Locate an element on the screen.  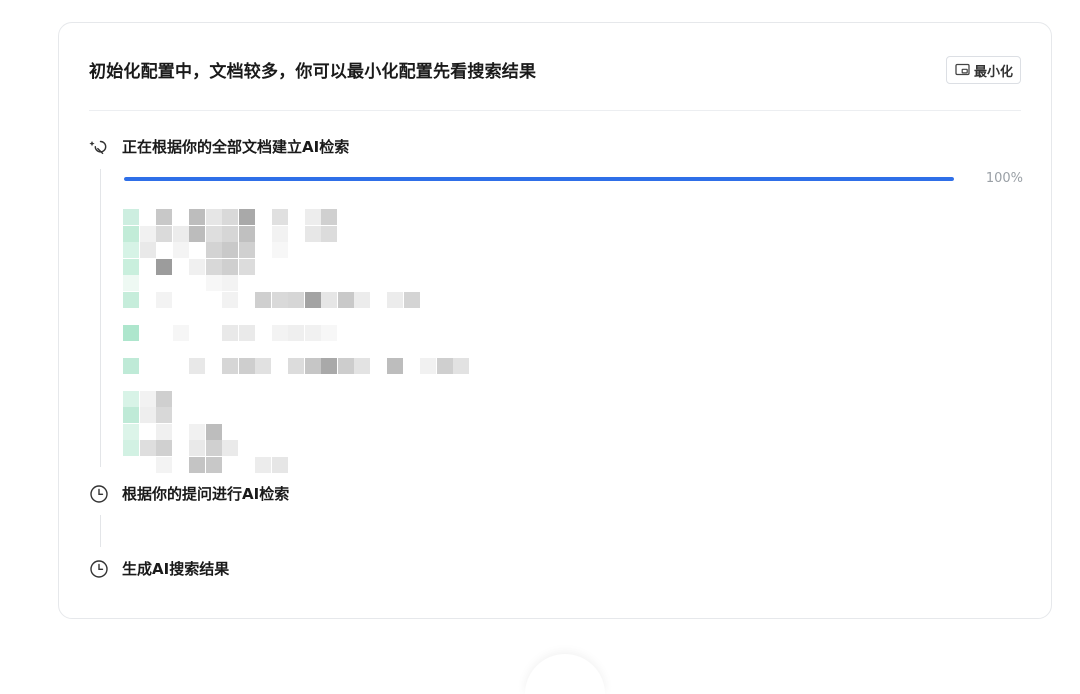
progress-bar is located at coordinates (539, 179).